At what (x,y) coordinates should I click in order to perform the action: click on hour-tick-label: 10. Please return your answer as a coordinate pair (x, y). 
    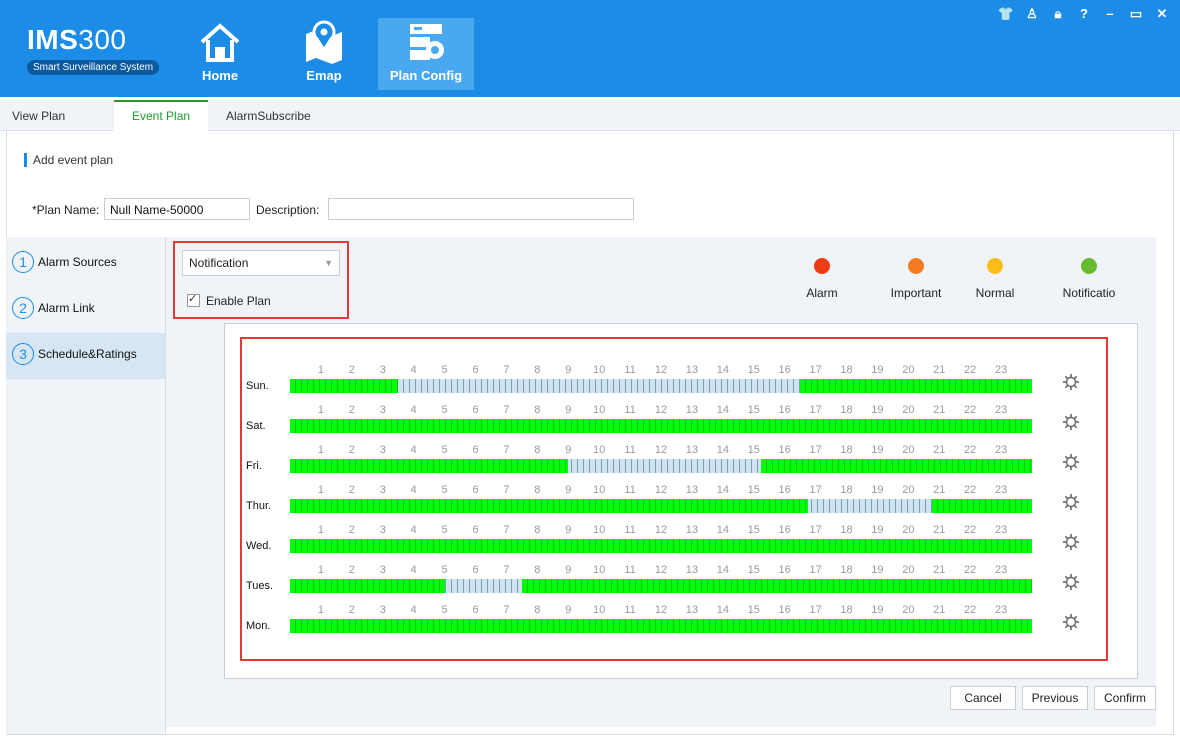
    Looking at the image, I should click on (599, 370).